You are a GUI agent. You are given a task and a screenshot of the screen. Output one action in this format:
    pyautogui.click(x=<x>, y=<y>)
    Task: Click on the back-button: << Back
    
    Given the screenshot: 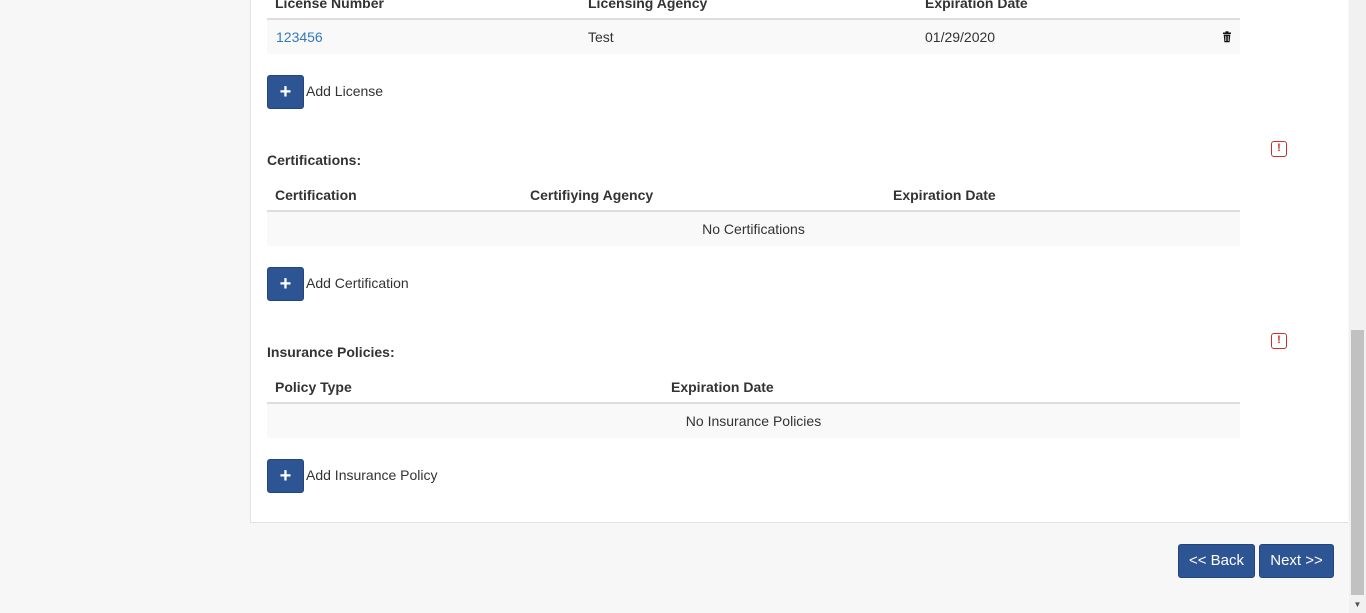 What is the action you would take?
    pyautogui.click(x=1216, y=561)
    